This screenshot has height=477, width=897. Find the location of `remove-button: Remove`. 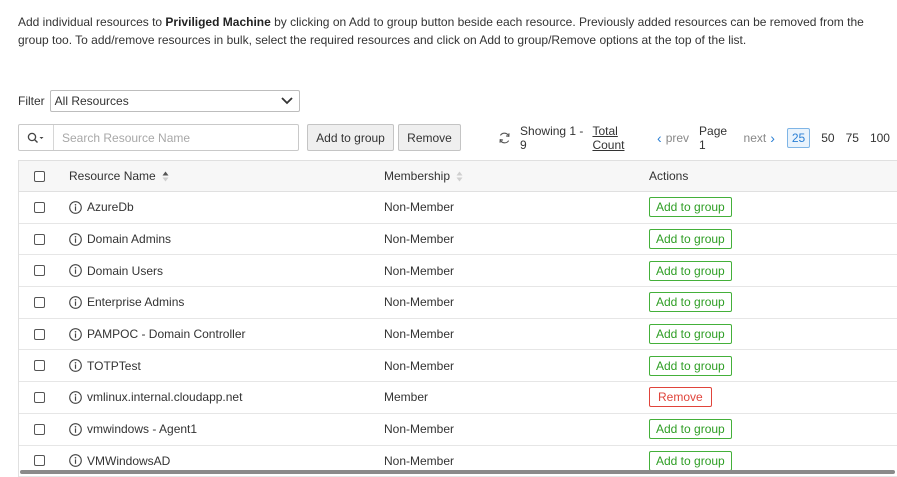

remove-button: Remove is located at coordinates (429, 137).